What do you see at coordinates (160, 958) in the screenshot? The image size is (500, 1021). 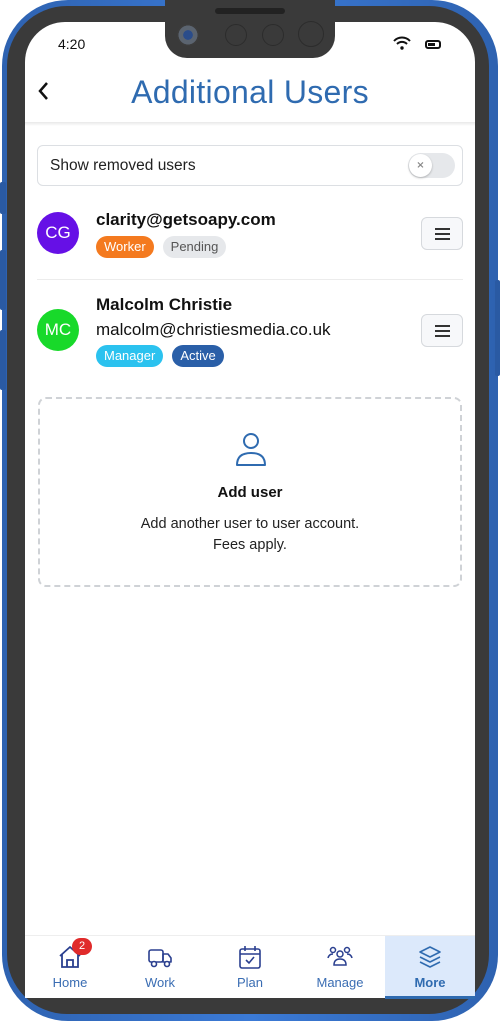 I see `truck-icon` at bounding box center [160, 958].